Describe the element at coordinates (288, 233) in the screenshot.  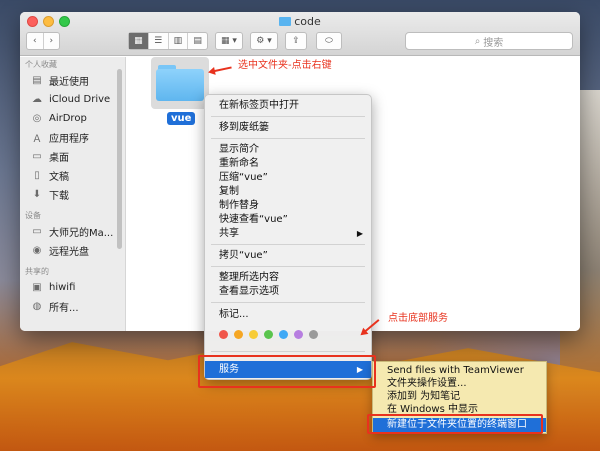
I see `menu-item-share: 共享 ▶` at that location.